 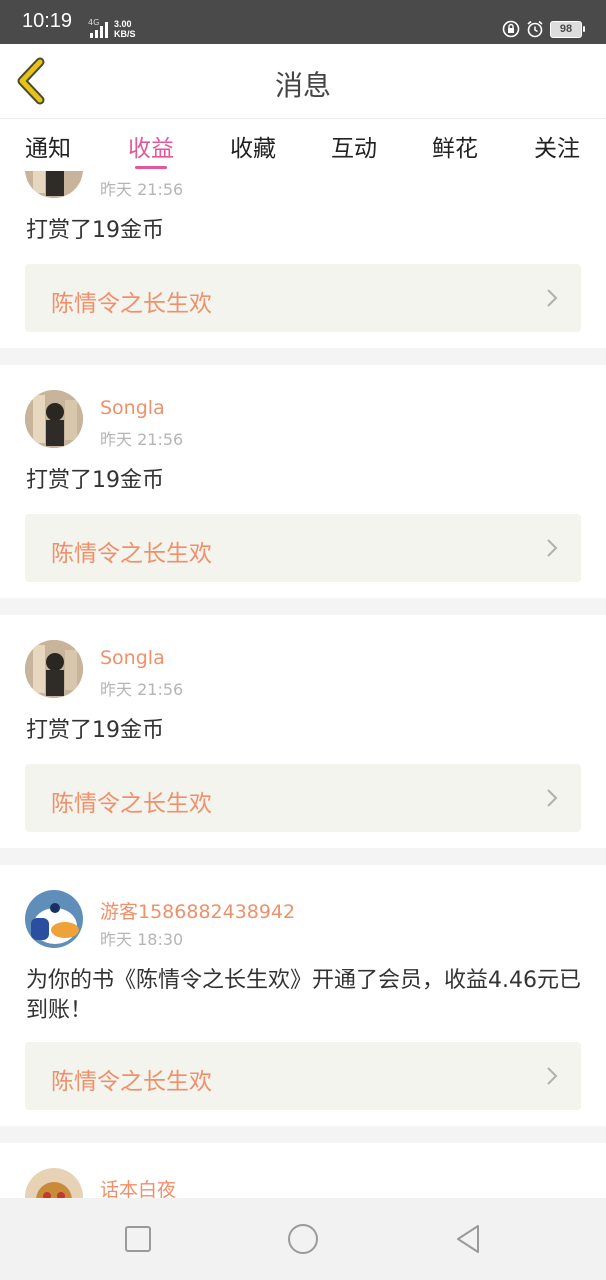 I want to click on tab-notifications: 通知, so click(x=48, y=146).